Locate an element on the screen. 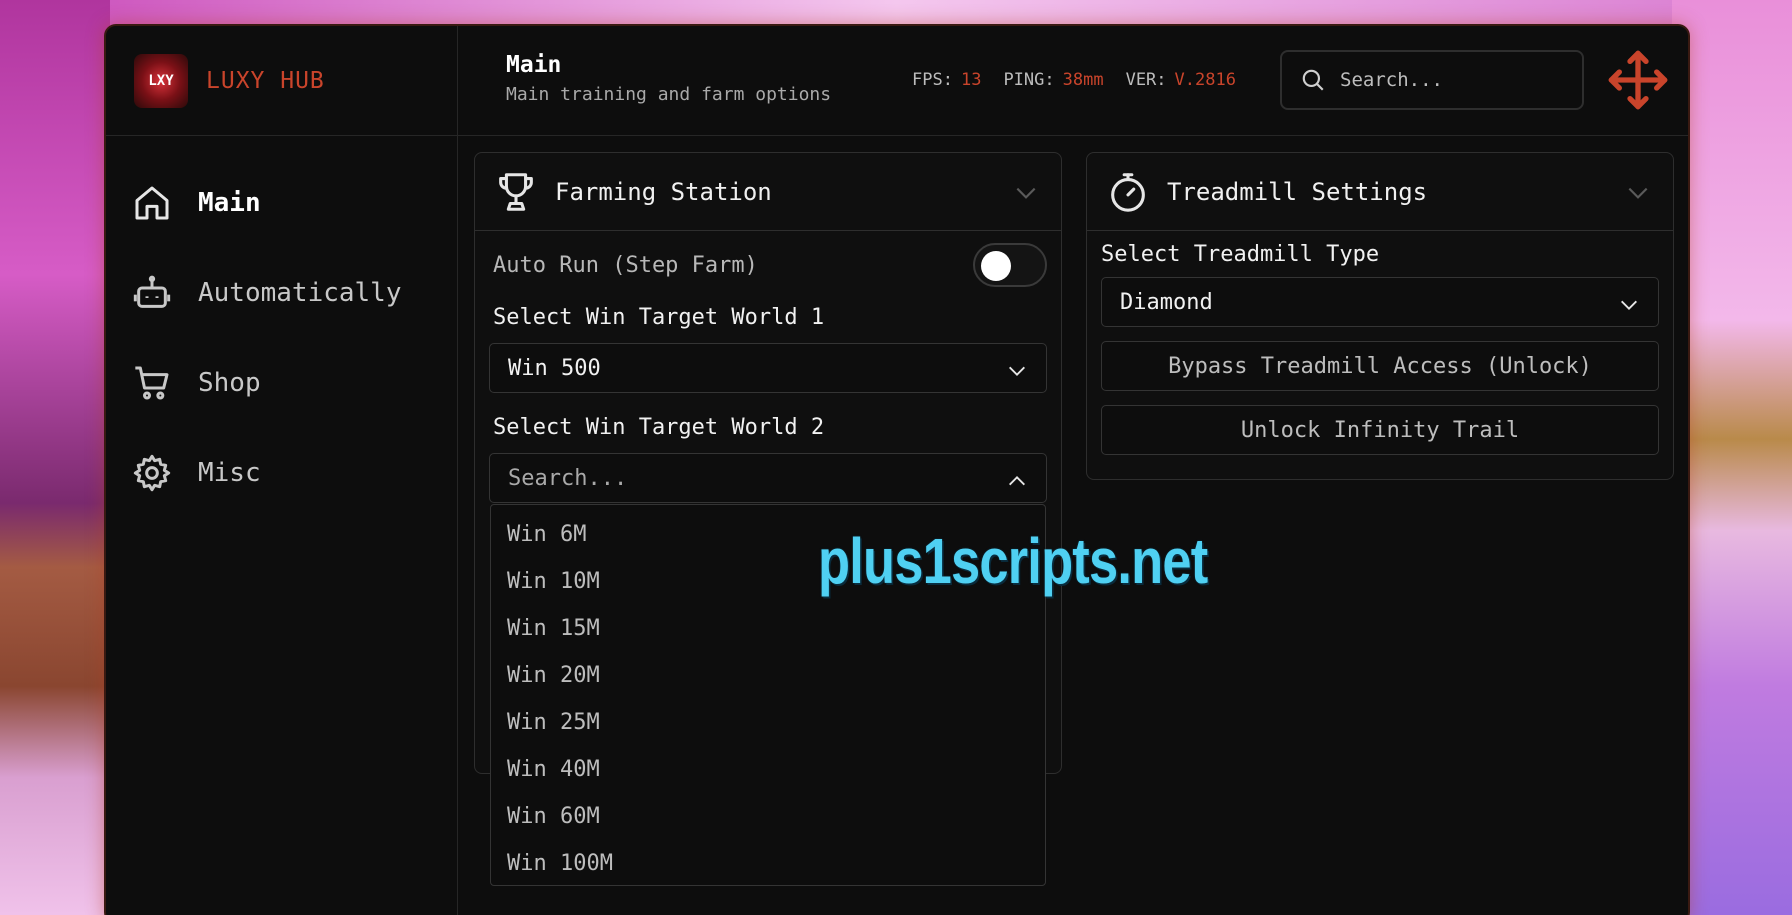  sidebar-item-automatically: Automatically is located at coordinates (281, 293).